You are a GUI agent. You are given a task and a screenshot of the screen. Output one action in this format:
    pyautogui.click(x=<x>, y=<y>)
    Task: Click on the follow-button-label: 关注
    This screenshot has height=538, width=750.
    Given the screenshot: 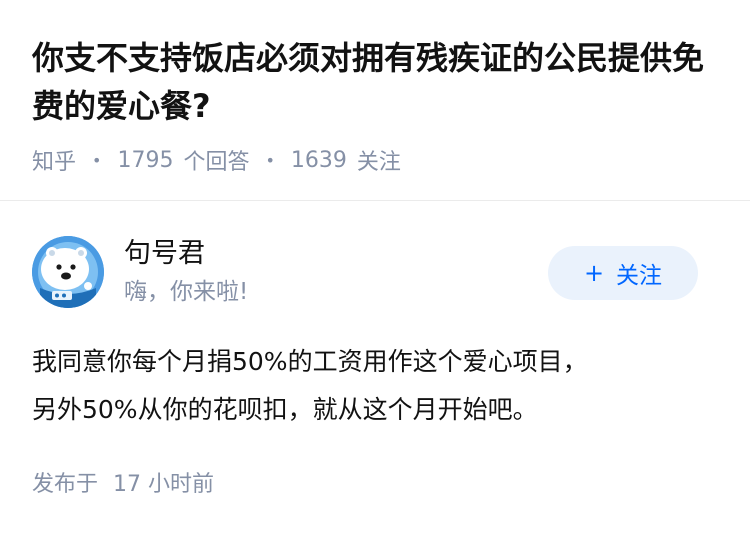 What is the action you would take?
    pyautogui.click(x=639, y=276)
    